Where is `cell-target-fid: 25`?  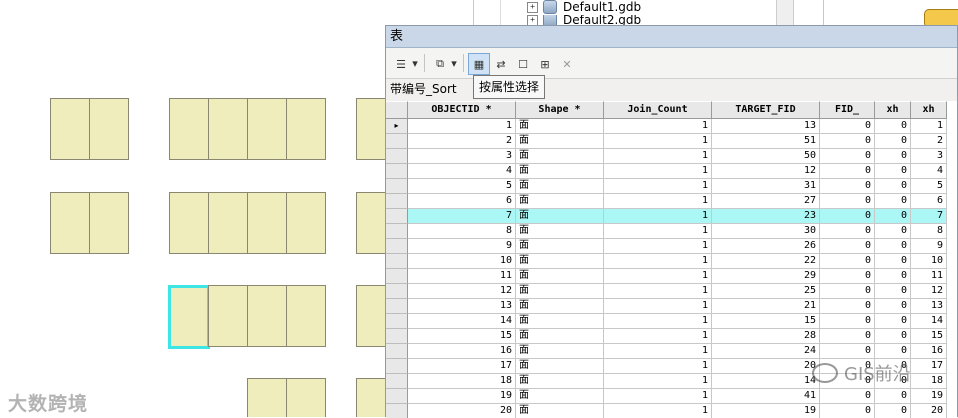 cell-target-fid: 25 is located at coordinates (766, 291).